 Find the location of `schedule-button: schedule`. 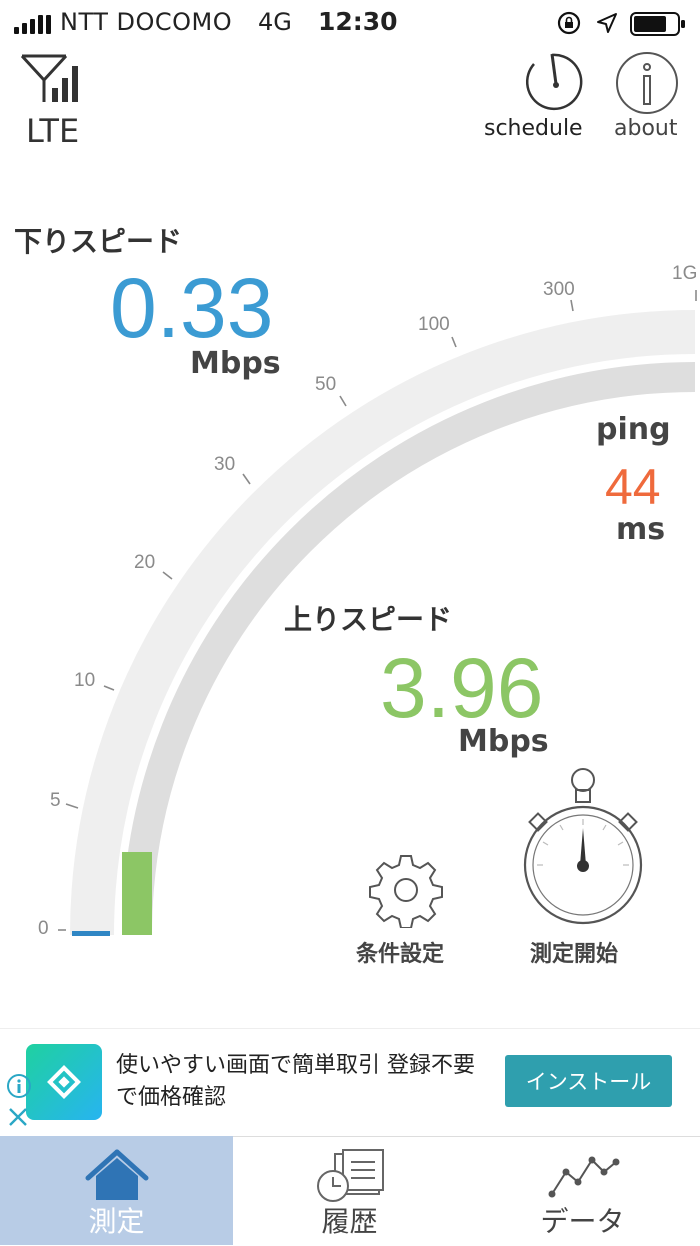

schedule-button: schedule is located at coordinates (540, 96).